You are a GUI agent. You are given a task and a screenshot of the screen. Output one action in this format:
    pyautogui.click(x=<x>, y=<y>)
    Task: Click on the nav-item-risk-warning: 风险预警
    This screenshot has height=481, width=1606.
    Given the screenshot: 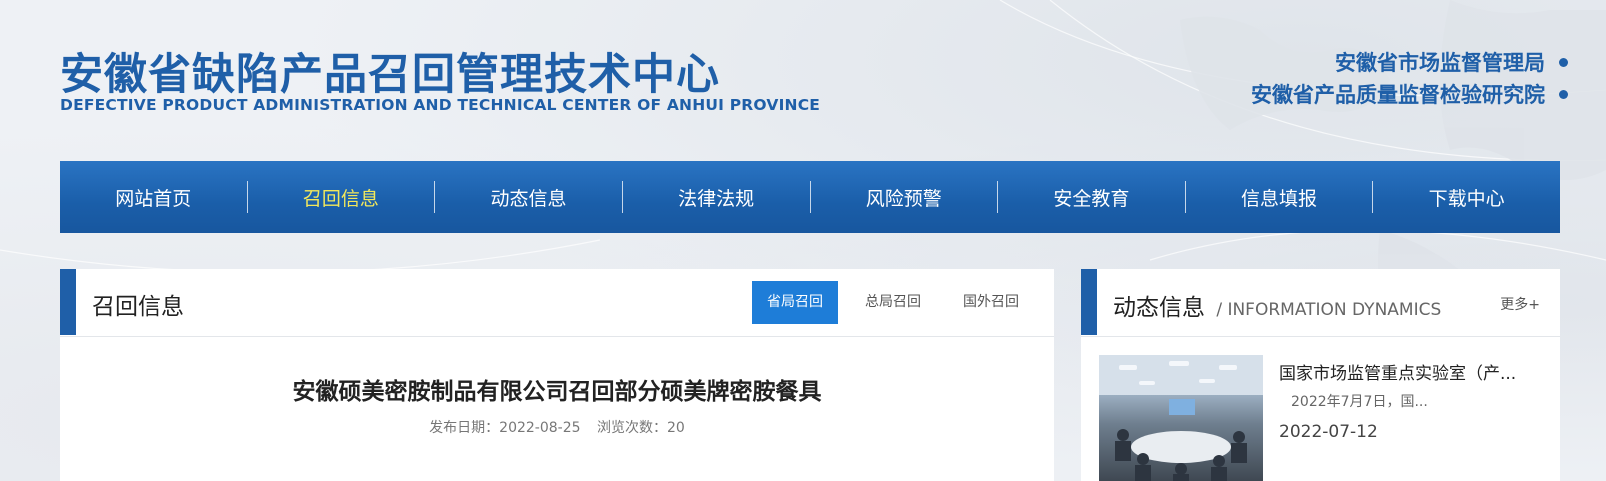 What is the action you would take?
    pyautogui.click(x=904, y=197)
    